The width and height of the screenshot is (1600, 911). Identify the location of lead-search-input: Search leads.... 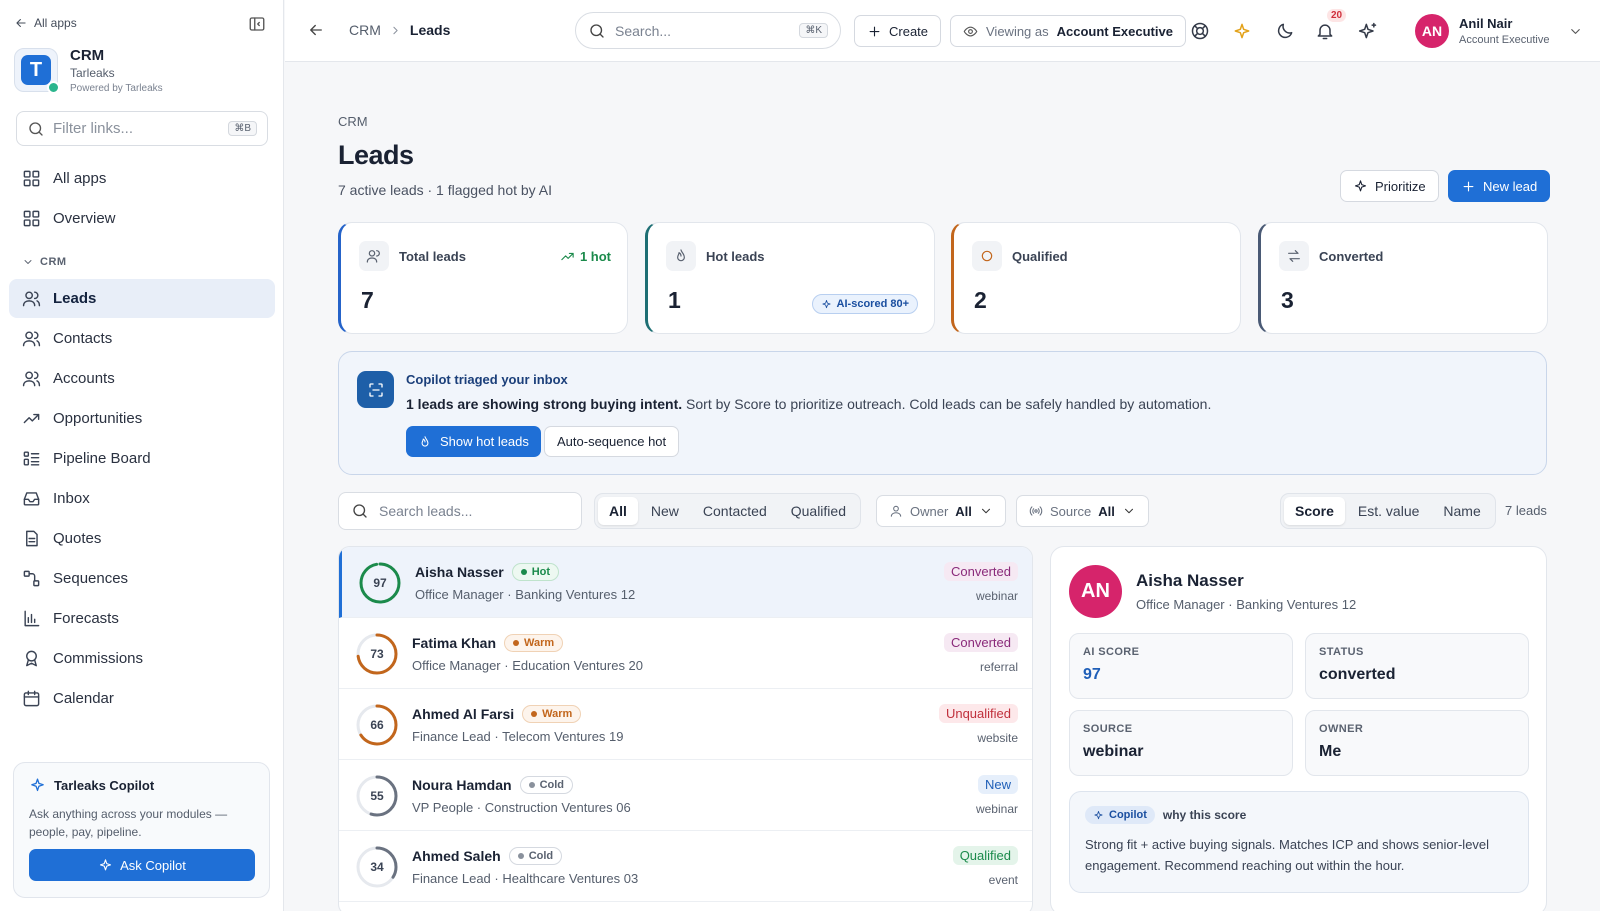
(460, 511).